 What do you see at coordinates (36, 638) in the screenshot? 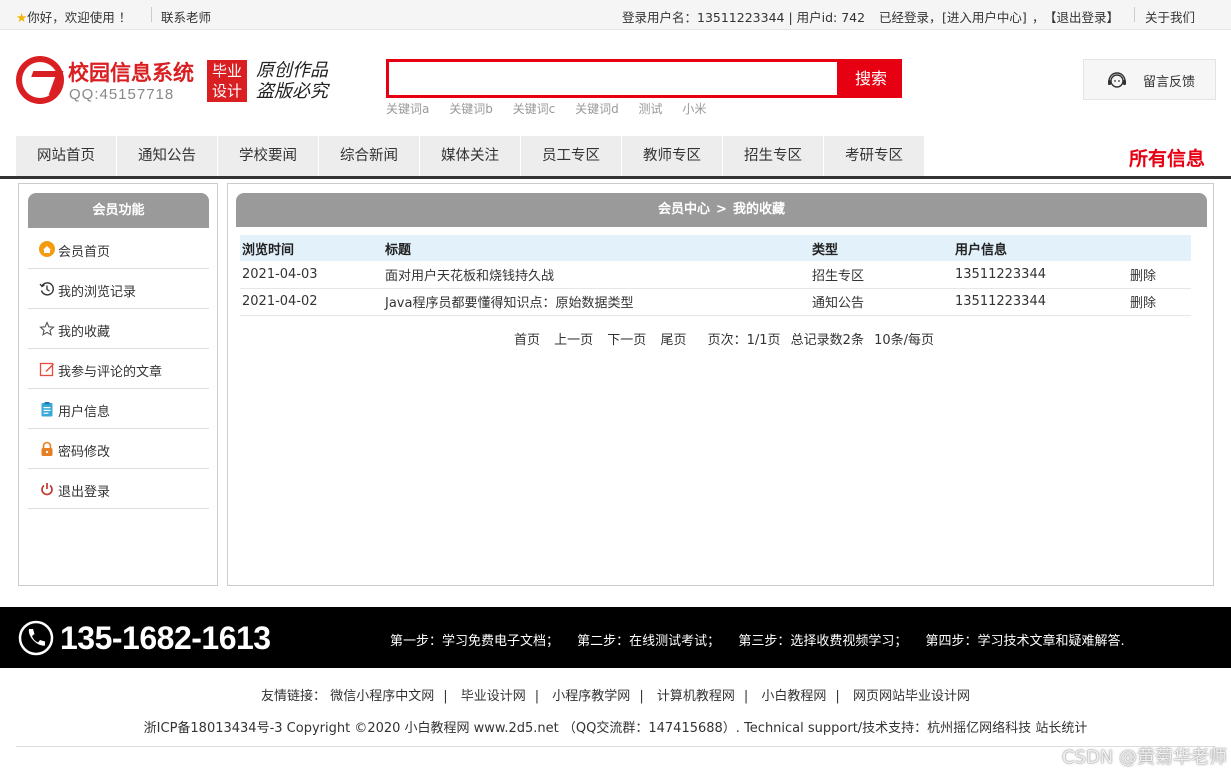
I see `phone-icon` at bounding box center [36, 638].